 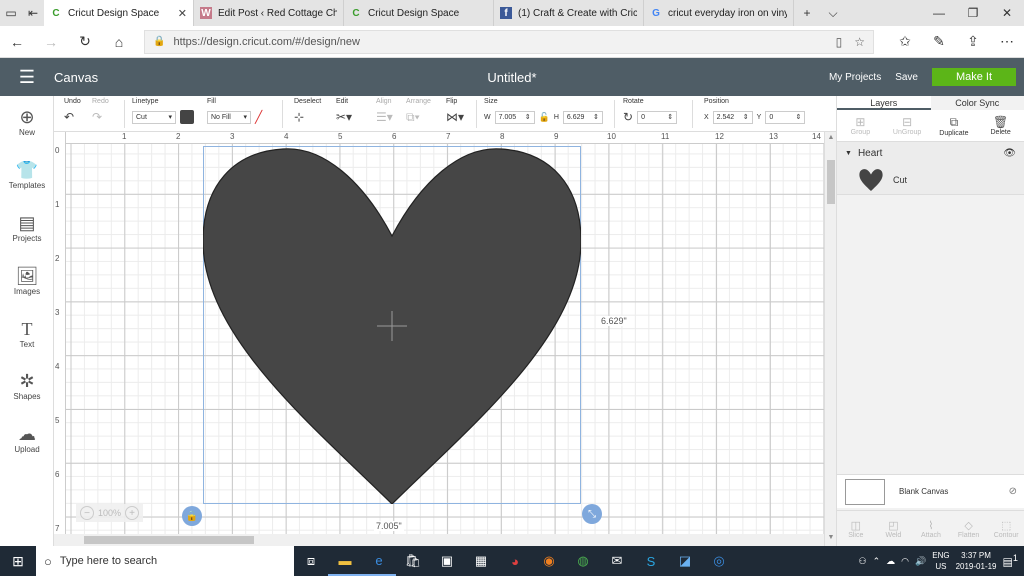 I want to click on ungroup-button: ⊟ UnGroup, so click(x=907, y=125).